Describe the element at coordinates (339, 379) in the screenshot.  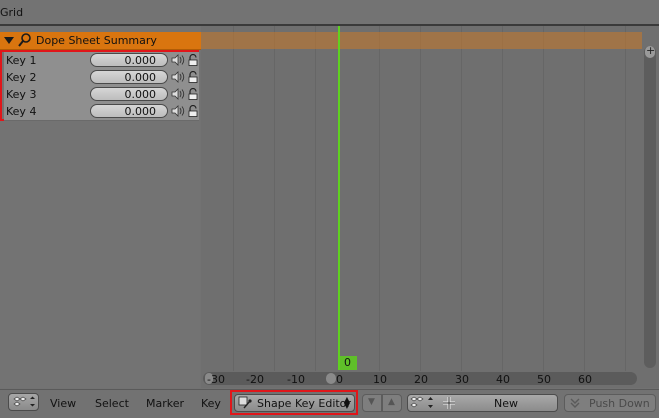
I see `frame-tick: 0` at that location.